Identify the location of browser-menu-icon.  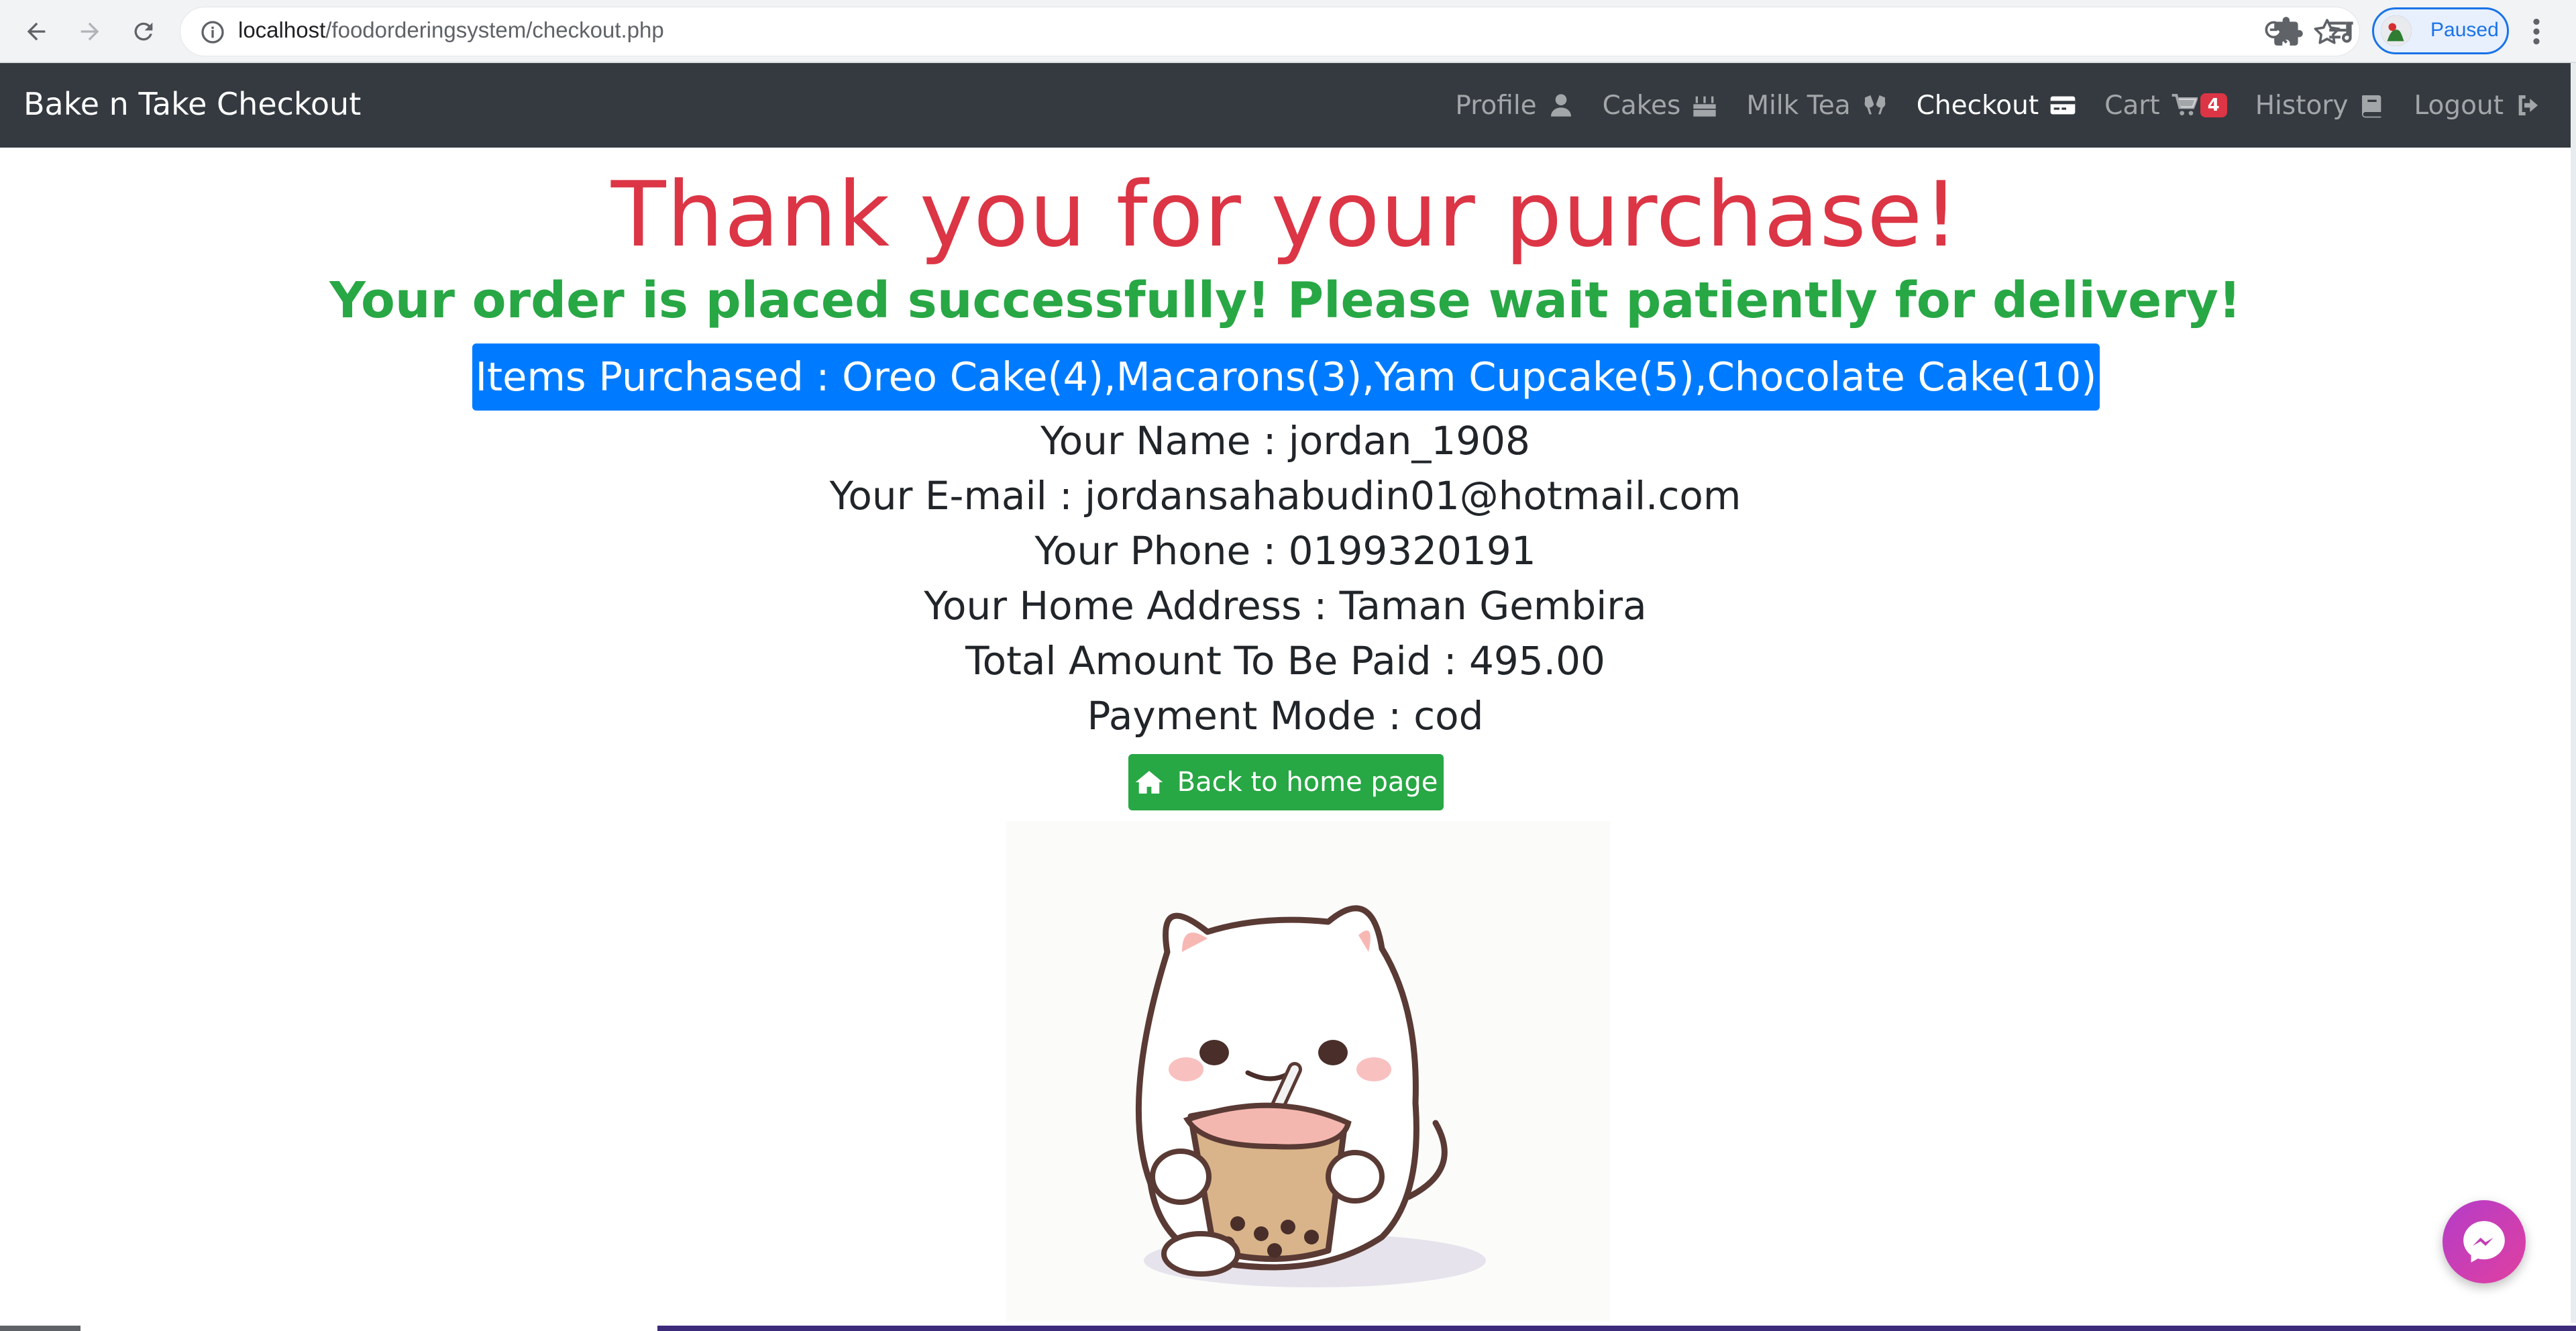
(2536, 31).